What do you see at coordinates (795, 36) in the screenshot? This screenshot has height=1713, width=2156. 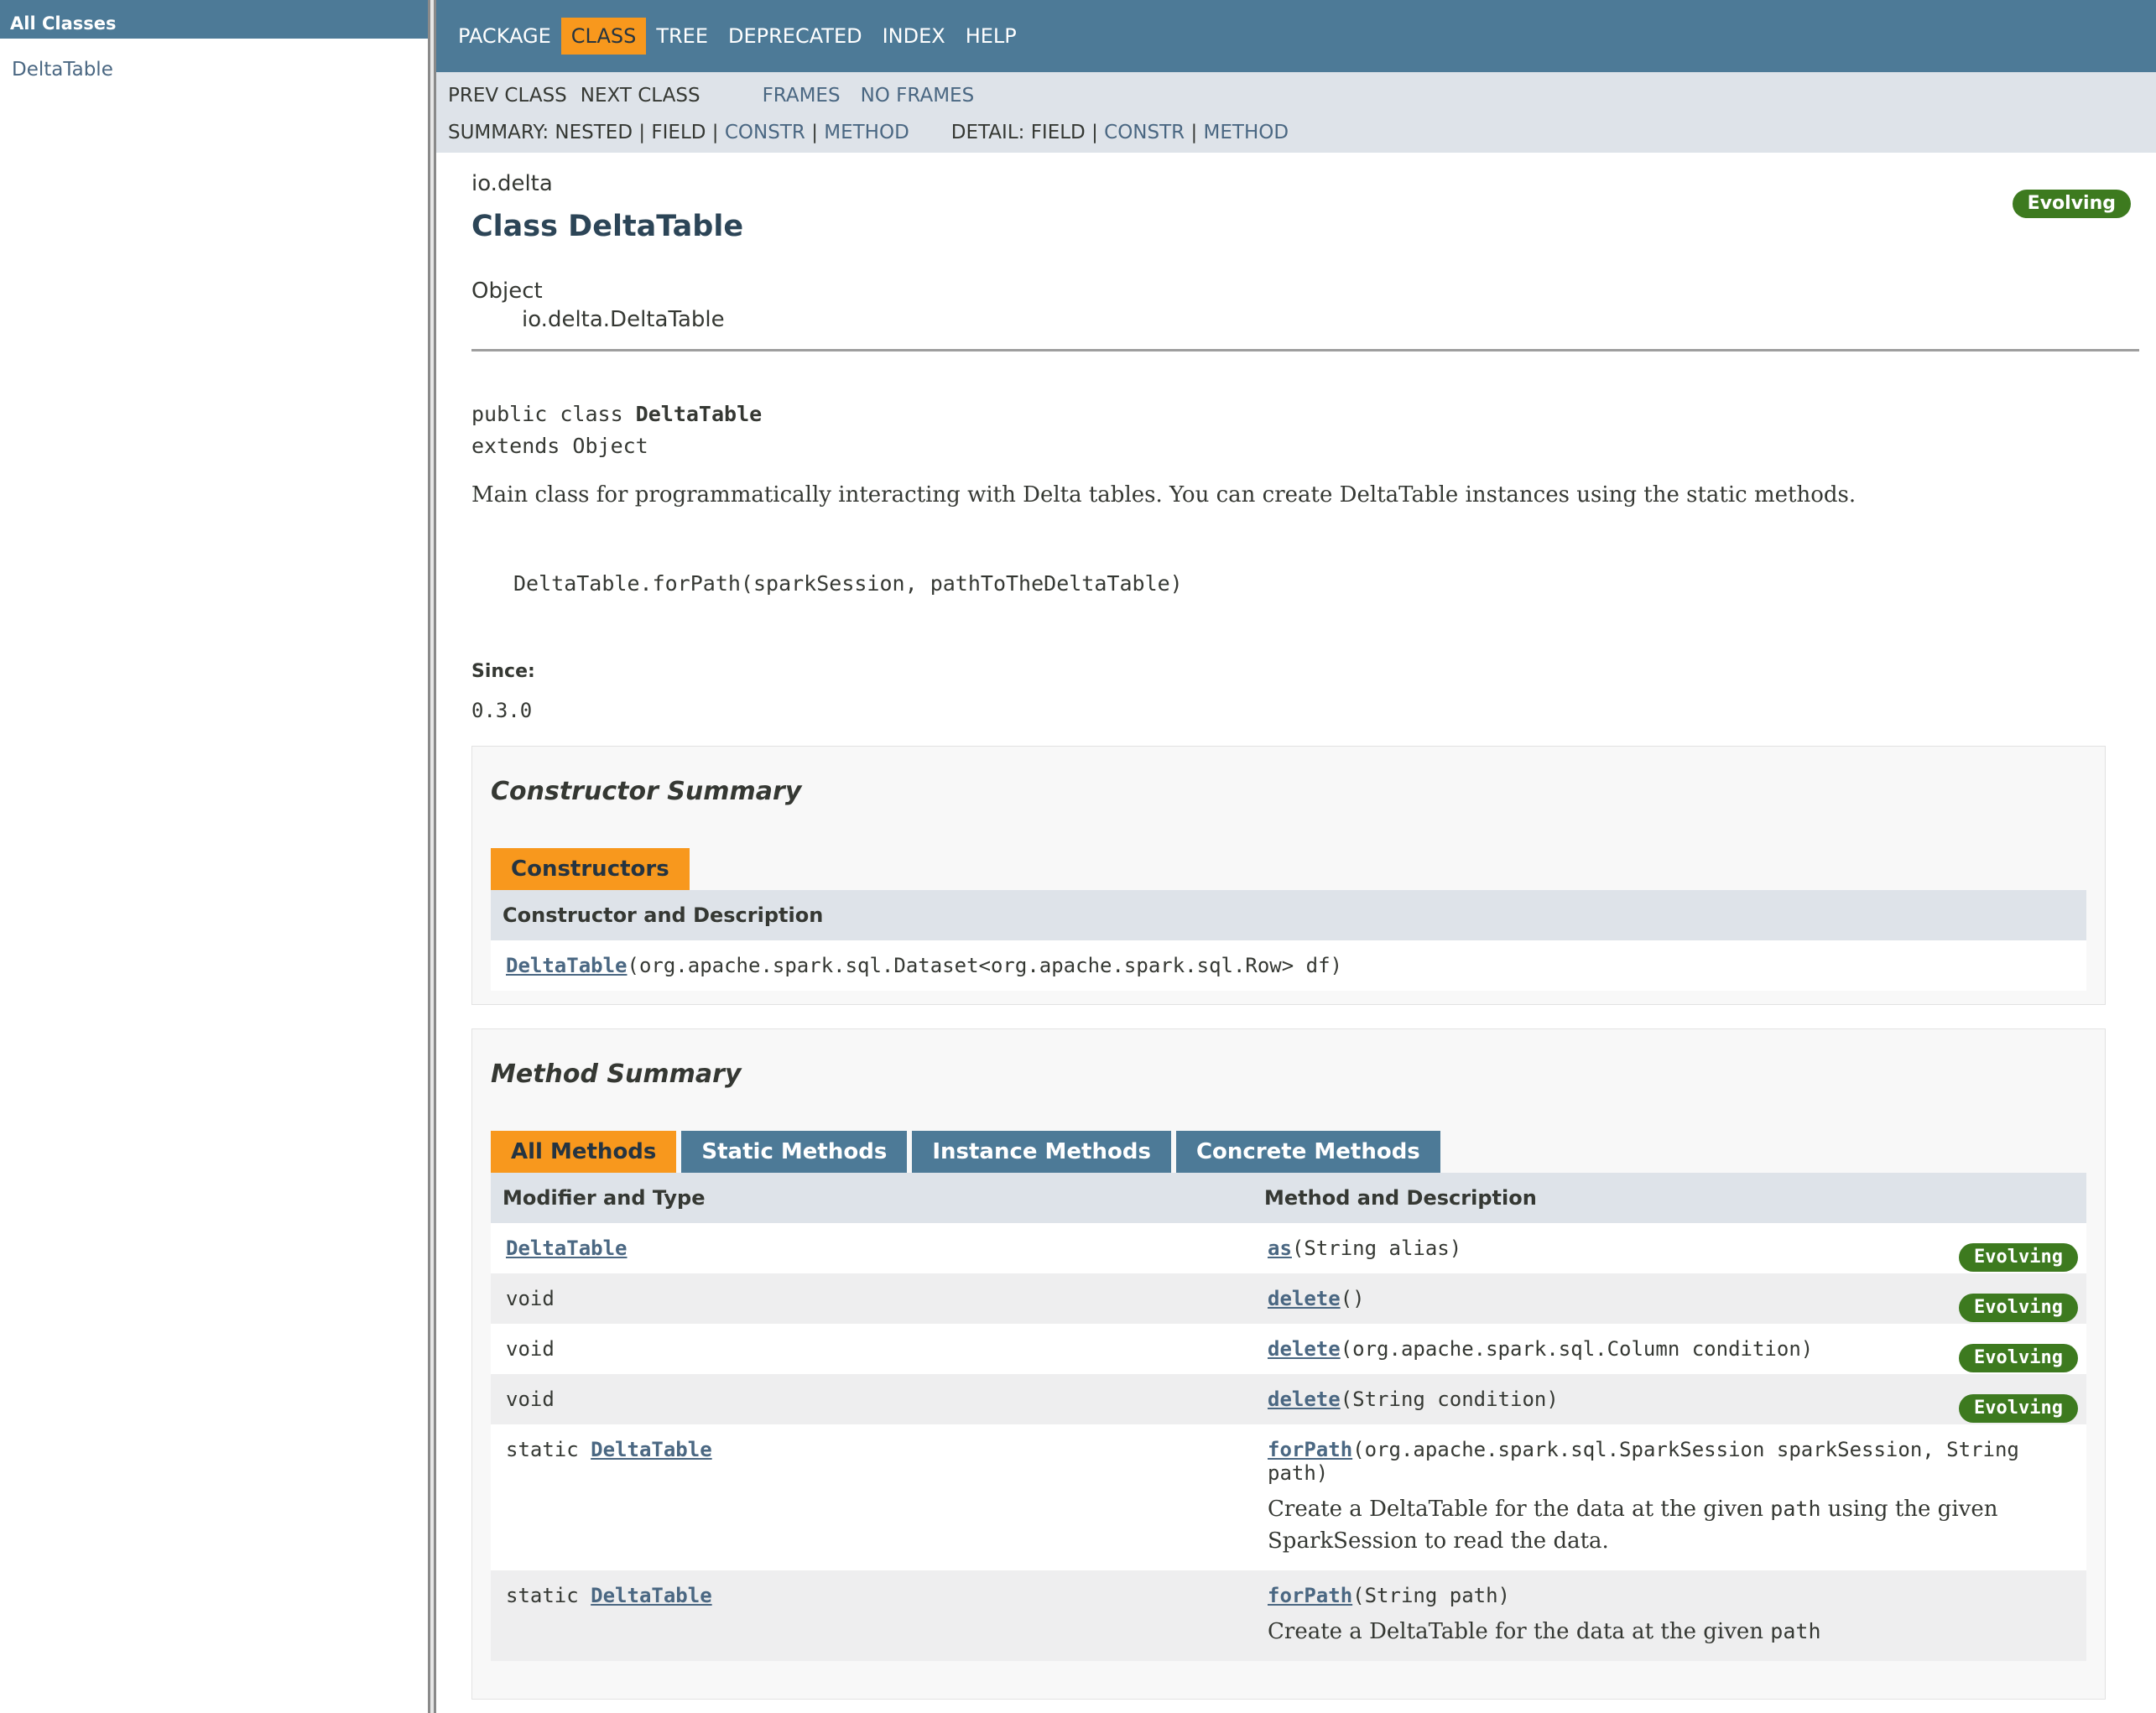 I see `nav-deprecated: DEPRECATED` at bounding box center [795, 36].